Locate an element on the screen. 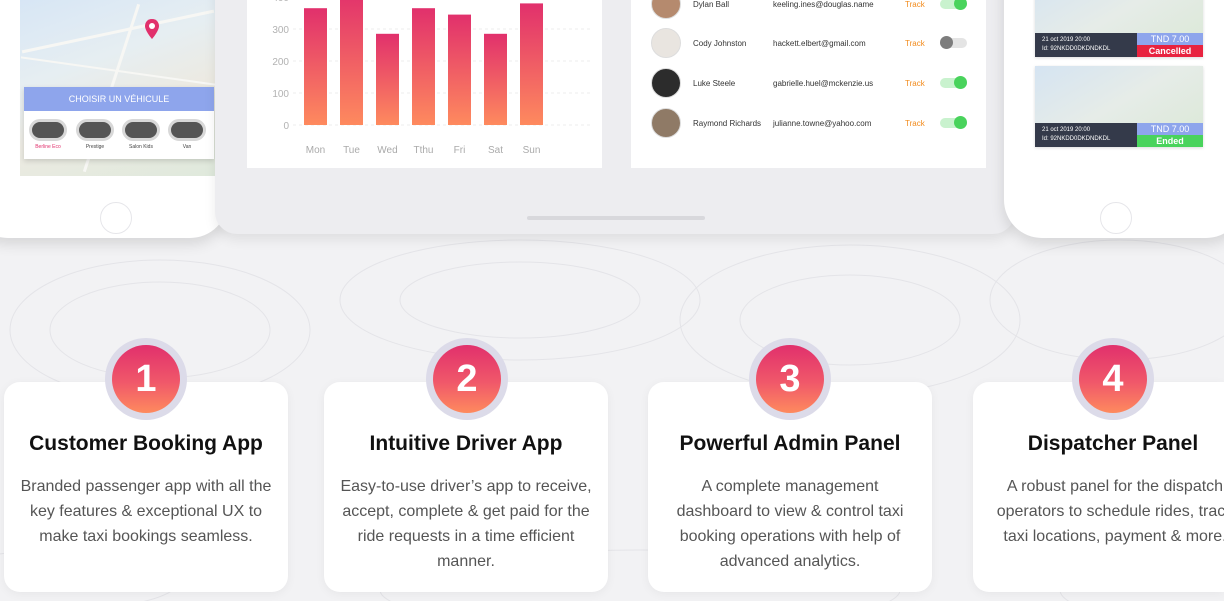 The image size is (1224, 601). step-number: 3 is located at coordinates (790, 379).